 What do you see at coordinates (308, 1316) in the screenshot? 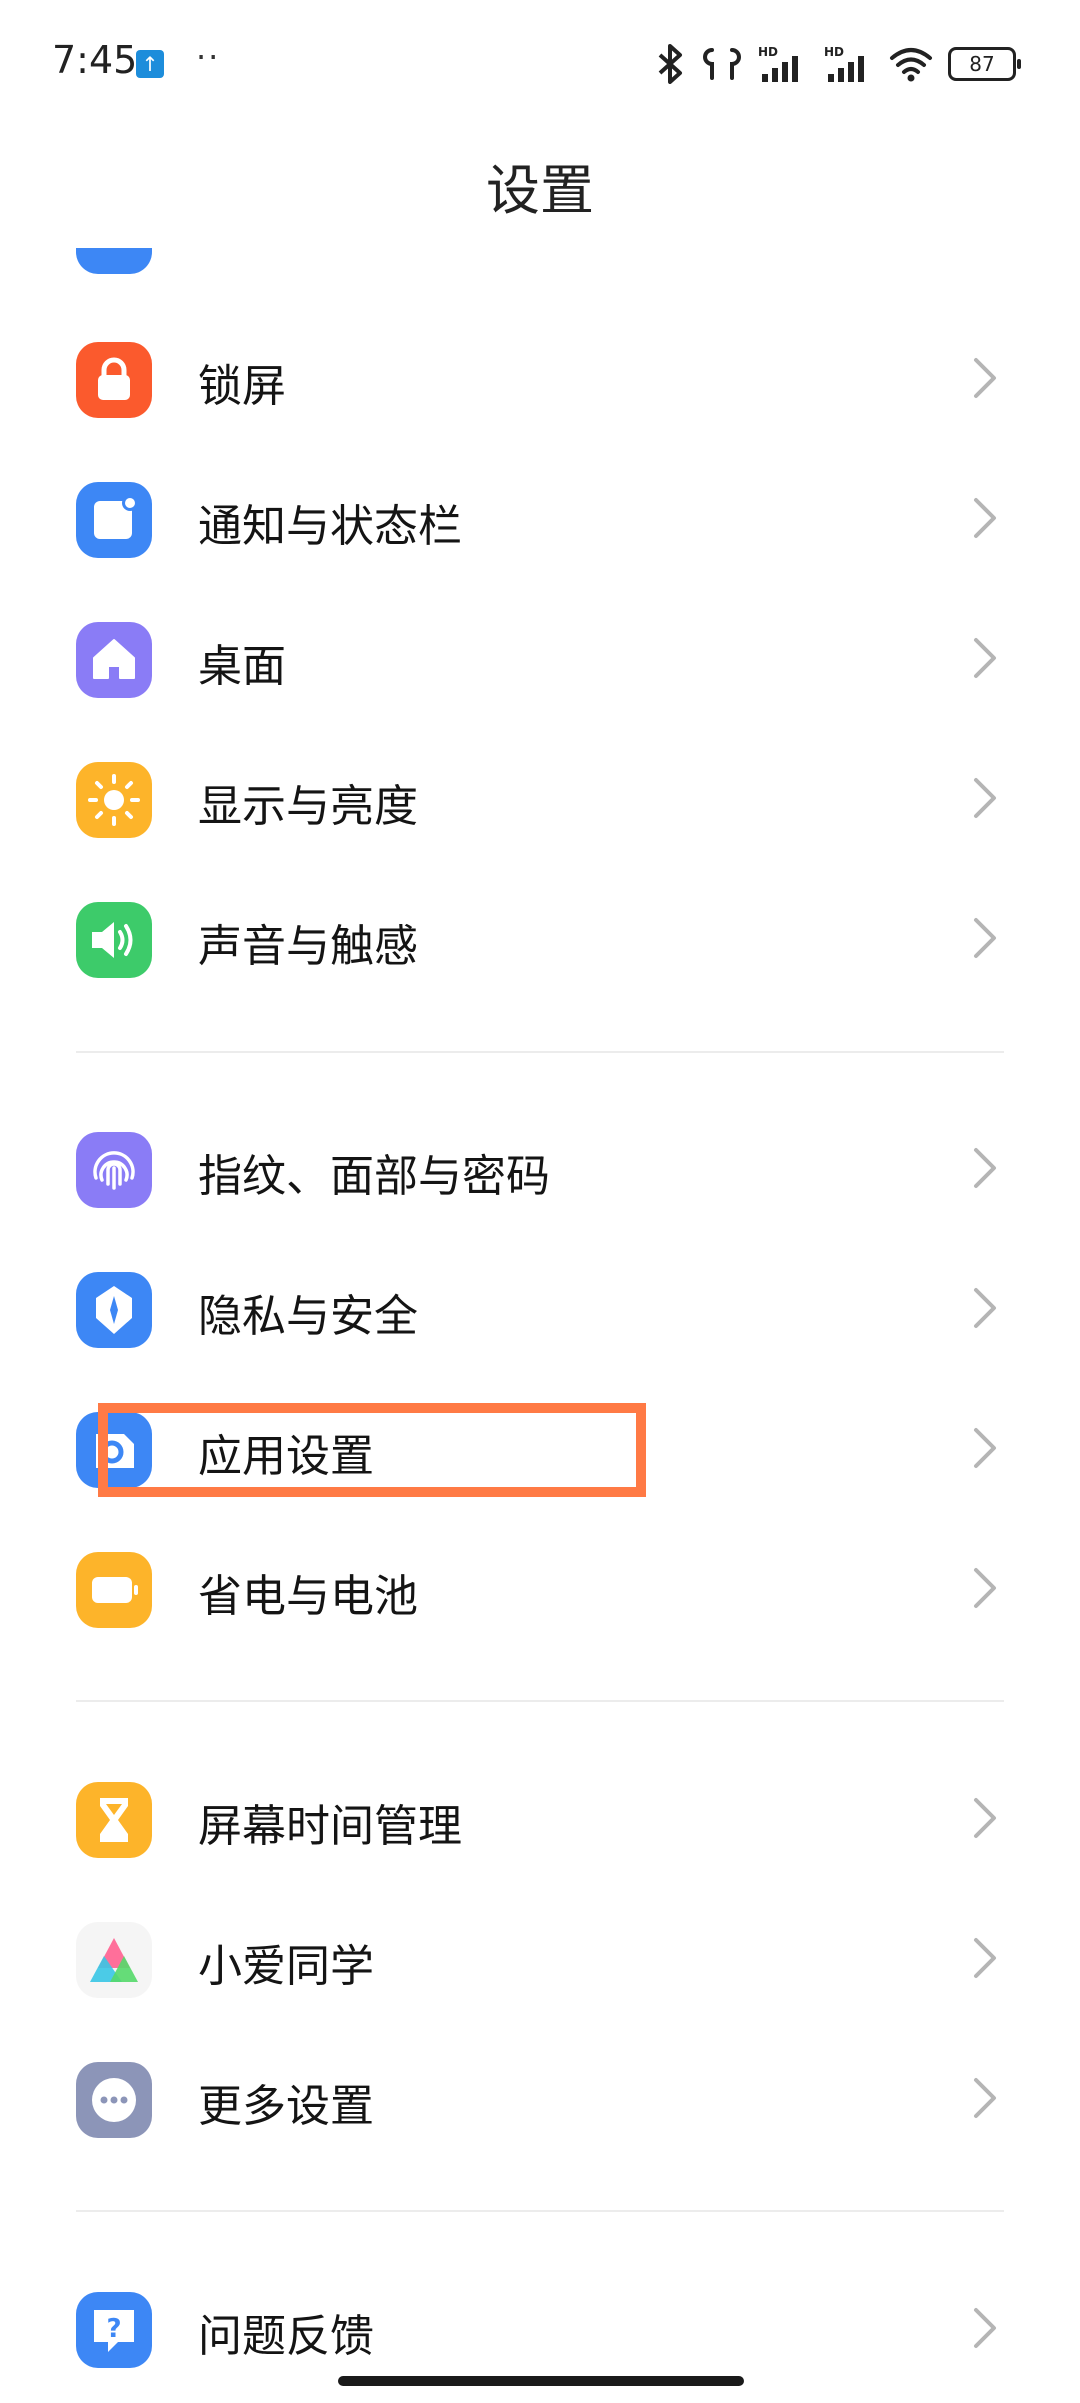
I see `settings-item-label: 隐私与安全` at bounding box center [308, 1316].